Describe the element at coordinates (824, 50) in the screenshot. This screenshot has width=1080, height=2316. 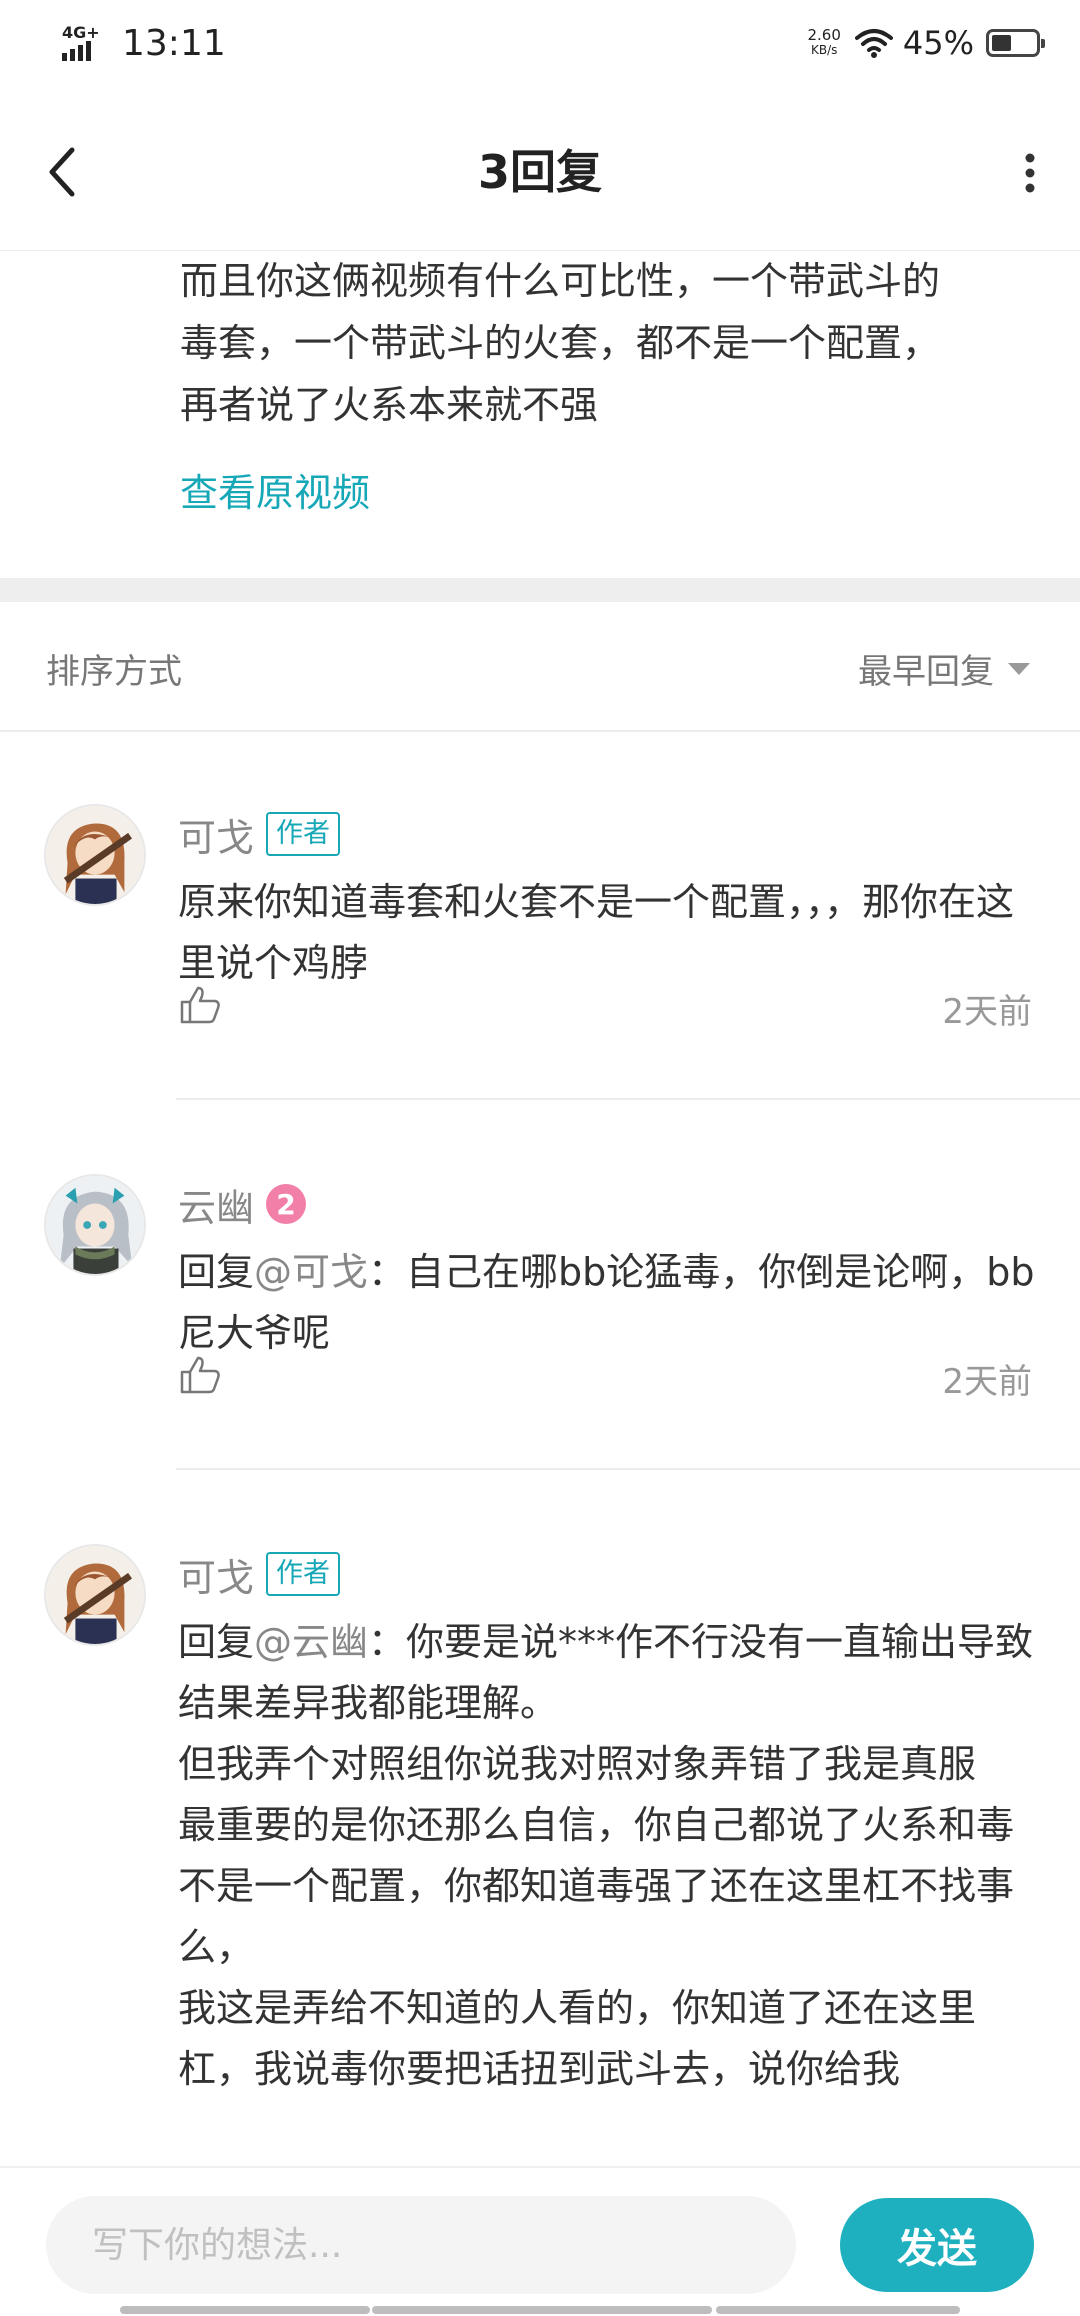
I see `speed-unit: KB/s` at that location.